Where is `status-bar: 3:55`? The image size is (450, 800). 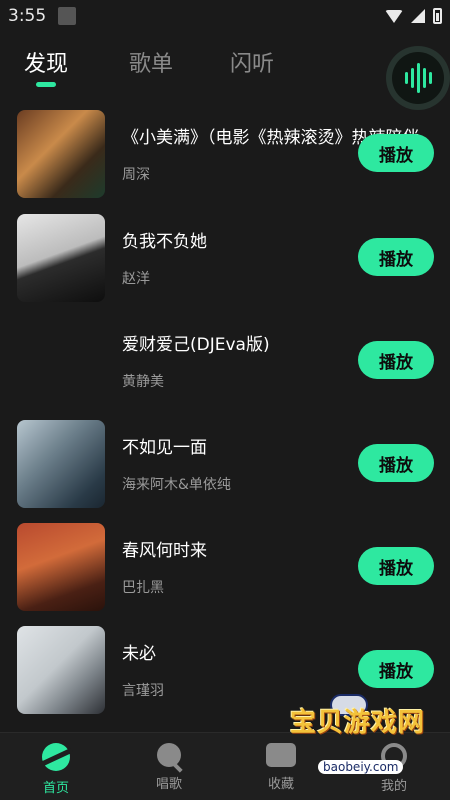
status-bar: 3:55 is located at coordinates (225, 16).